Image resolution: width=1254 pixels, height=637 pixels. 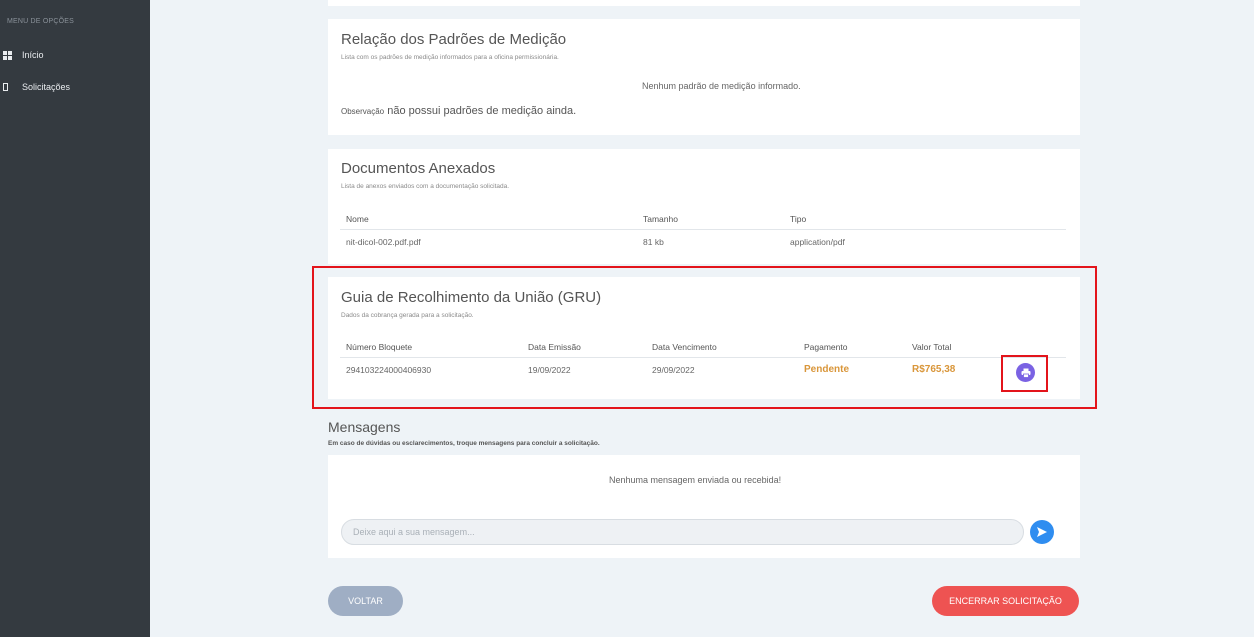 What do you see at coordinates (418, 168) in the screenshot?
I see `anexos-title: Documentos Anexados` at bounding box center [418, 168].